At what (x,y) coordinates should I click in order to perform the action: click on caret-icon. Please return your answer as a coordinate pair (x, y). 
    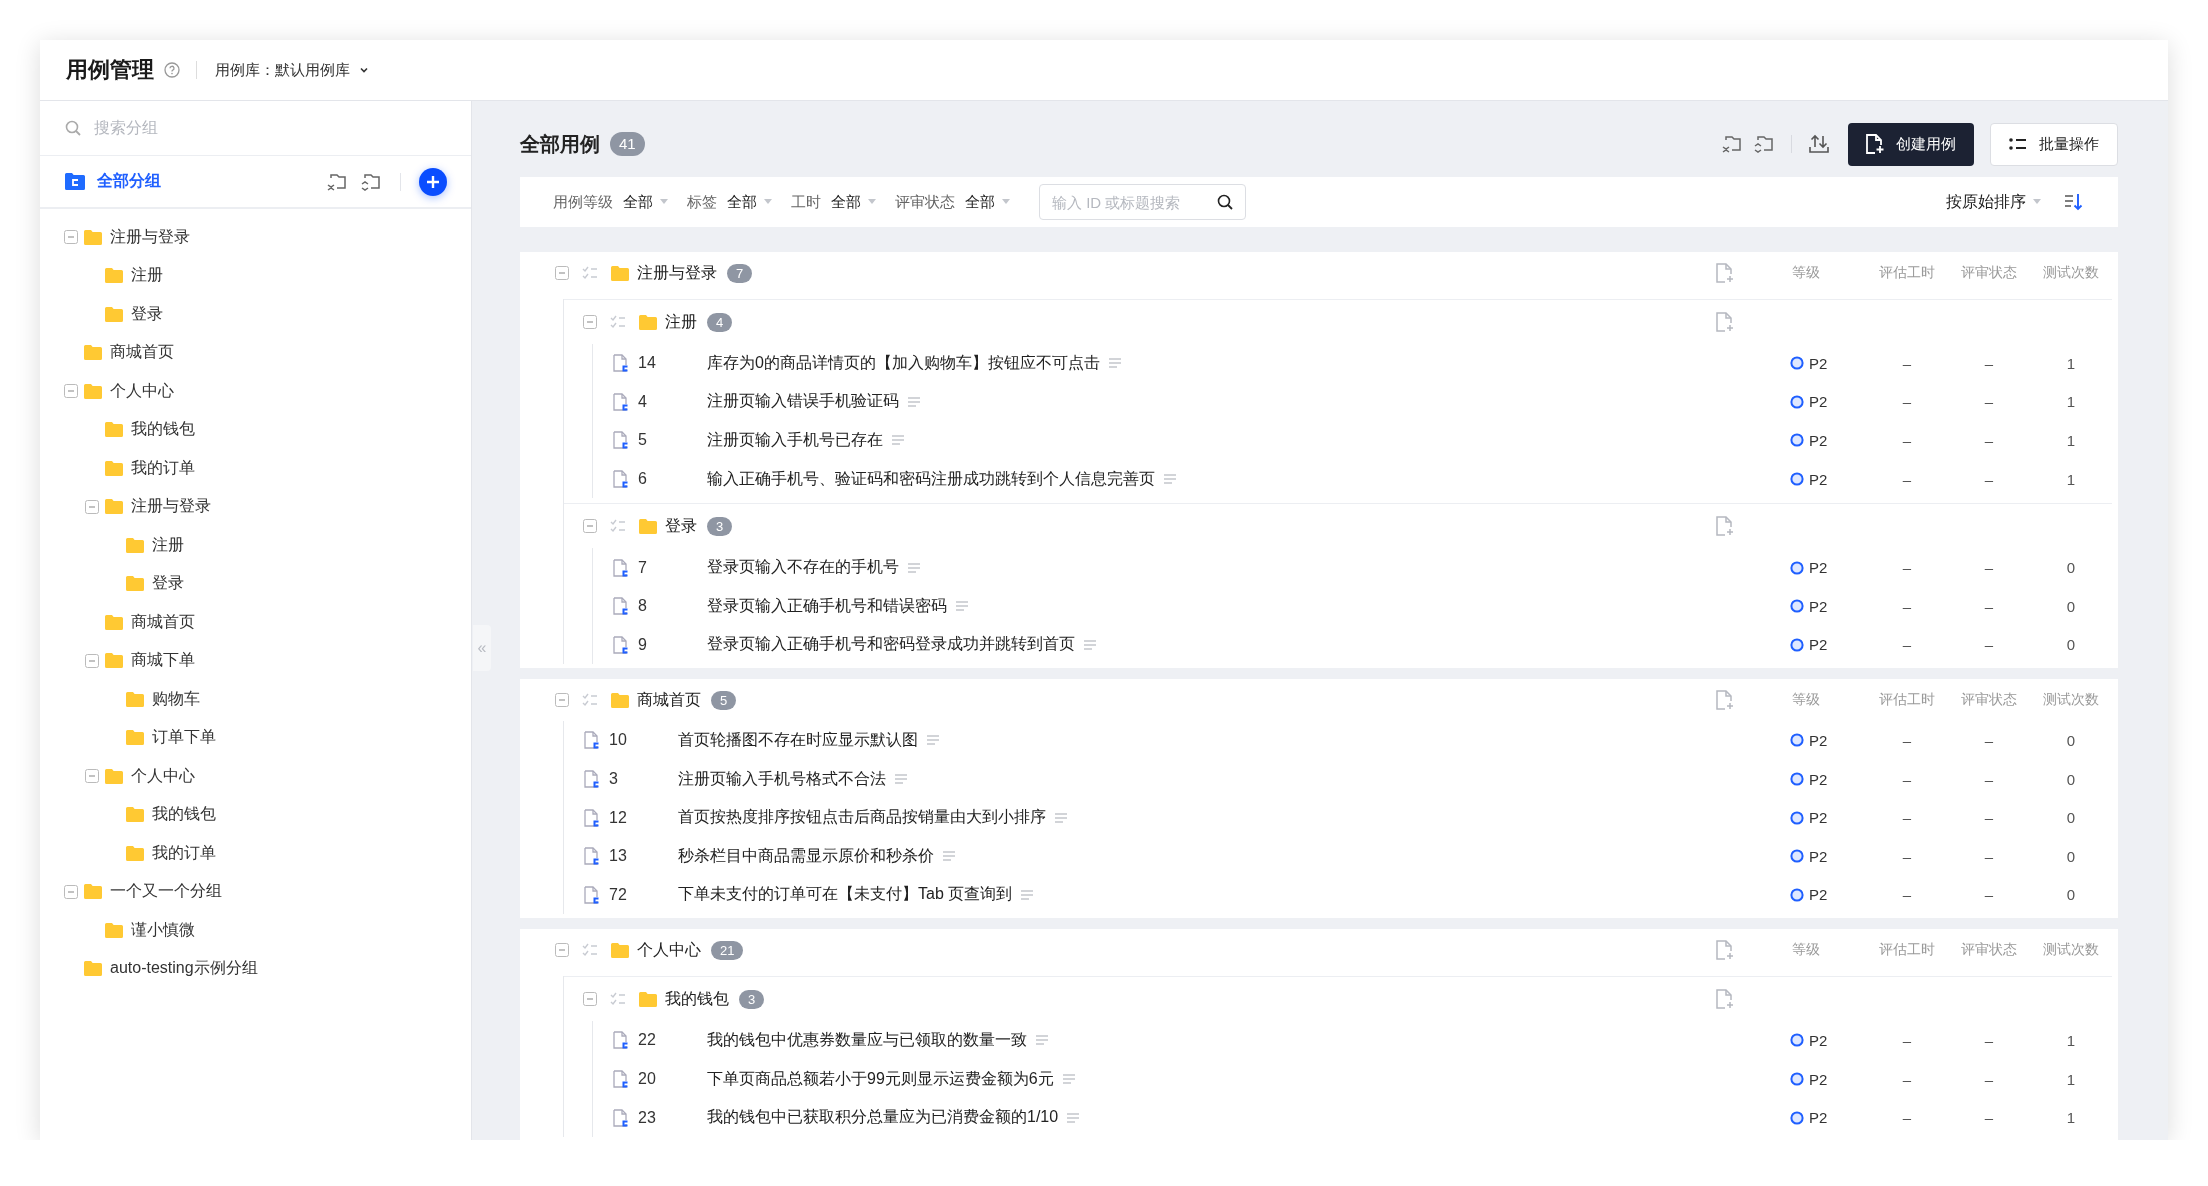
    Looking at the image, I should click on (872, 202).